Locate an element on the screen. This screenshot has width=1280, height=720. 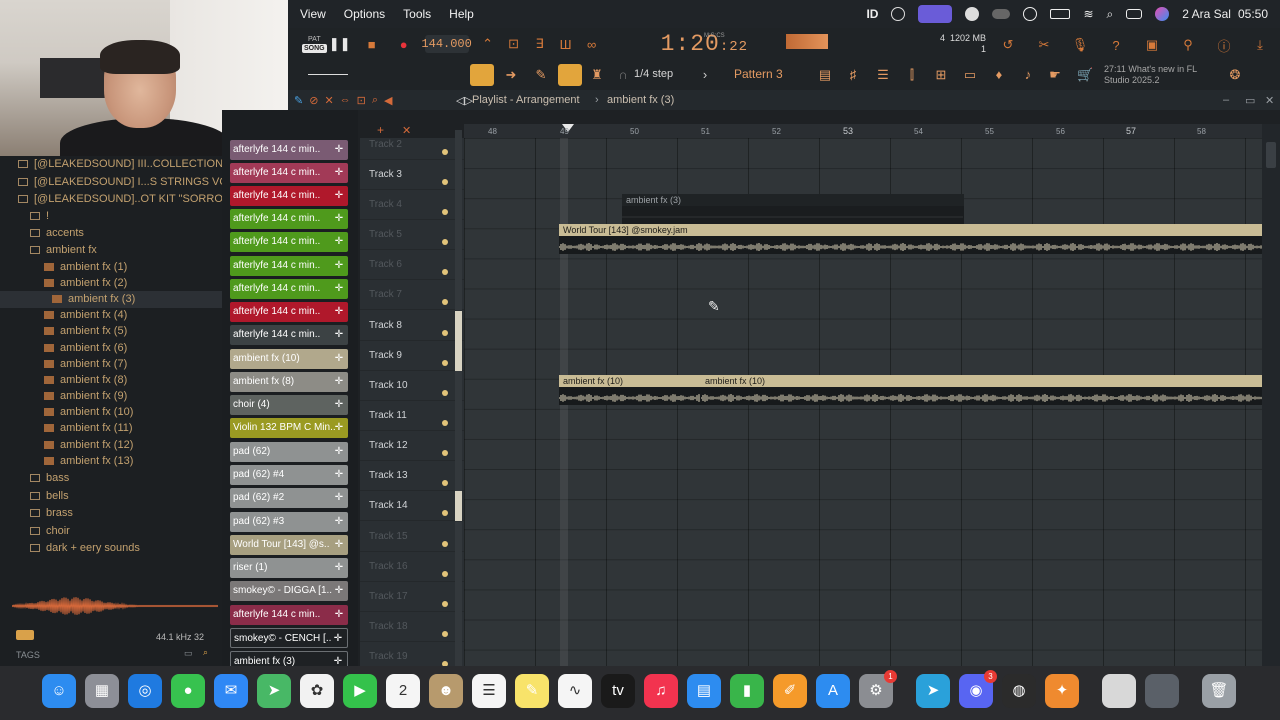
wait-input-icon: ⊡ is located at coordinates (514, 44).